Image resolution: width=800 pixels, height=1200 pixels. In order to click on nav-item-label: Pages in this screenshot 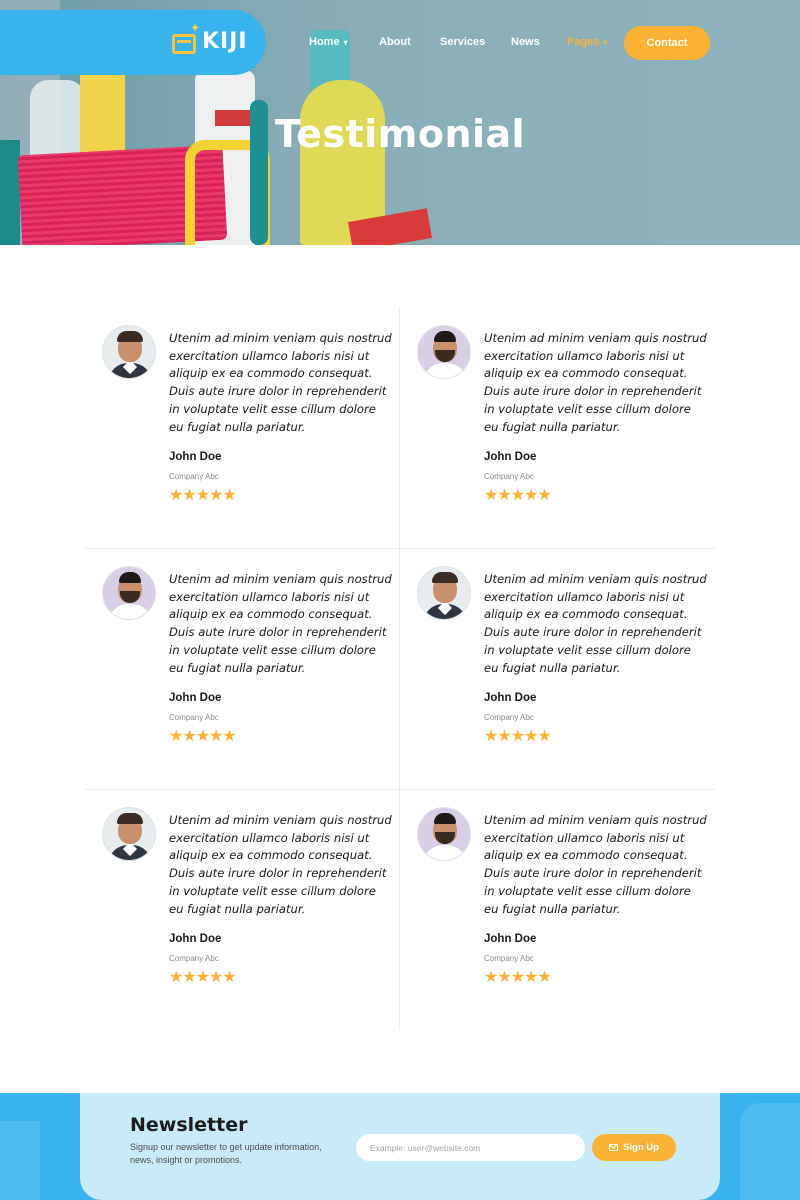, I will do `click(583, 42)`.